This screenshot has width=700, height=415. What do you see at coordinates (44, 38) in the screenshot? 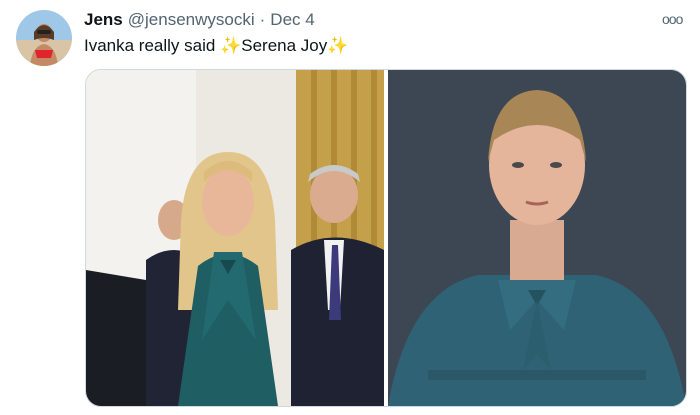
I see `avatar` at bounding box center [44, 38].